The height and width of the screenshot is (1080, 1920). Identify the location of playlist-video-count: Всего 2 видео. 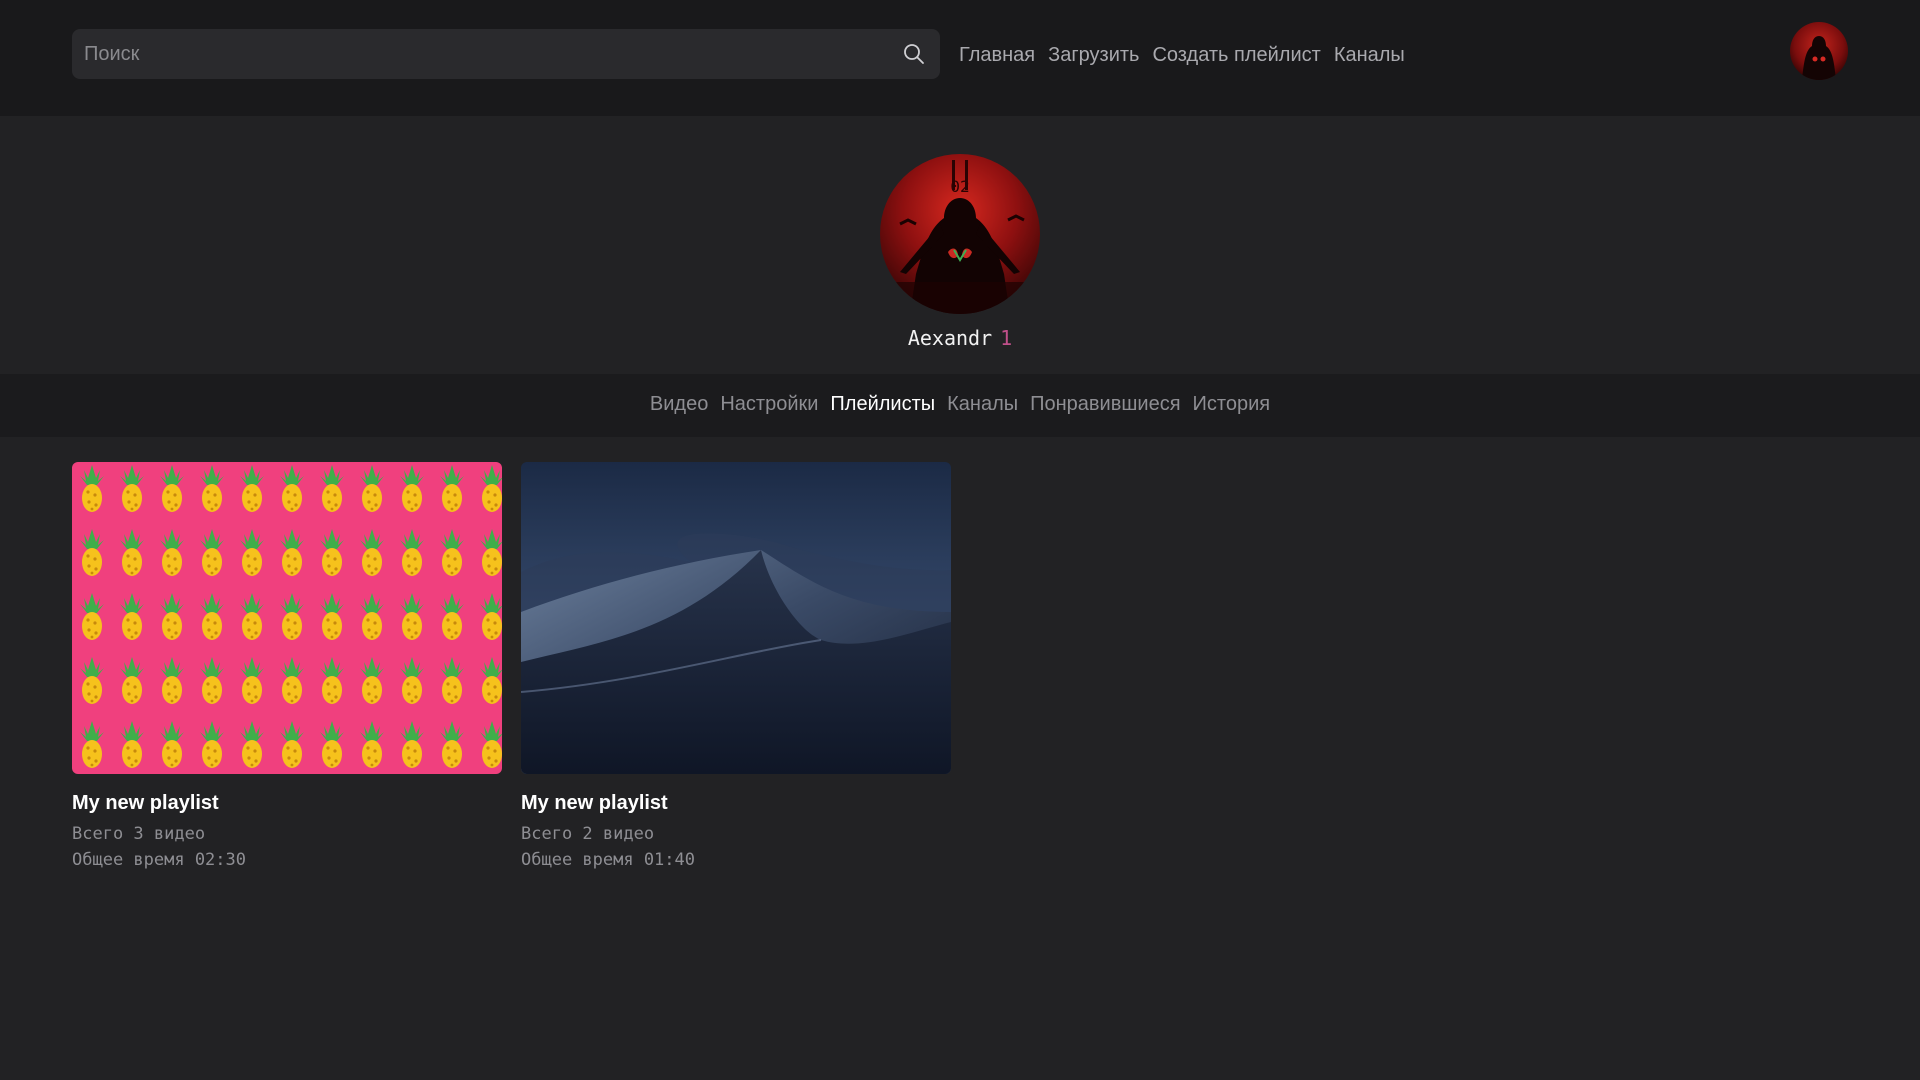
(588, 834).